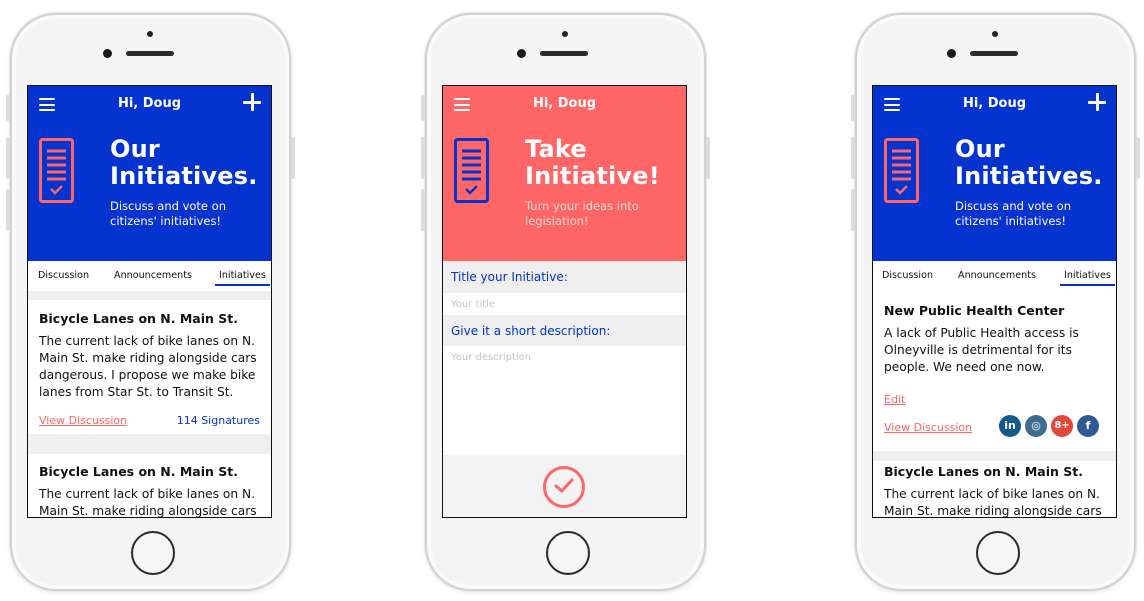 This screenshot has height=601, width=1144. I want to click on linkedin-icon: in, so click(1010, 426).